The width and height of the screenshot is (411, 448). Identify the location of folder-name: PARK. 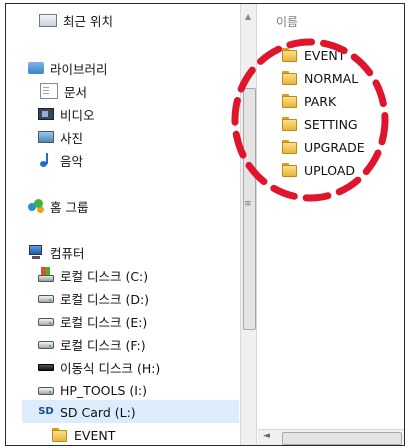
(320, 101).